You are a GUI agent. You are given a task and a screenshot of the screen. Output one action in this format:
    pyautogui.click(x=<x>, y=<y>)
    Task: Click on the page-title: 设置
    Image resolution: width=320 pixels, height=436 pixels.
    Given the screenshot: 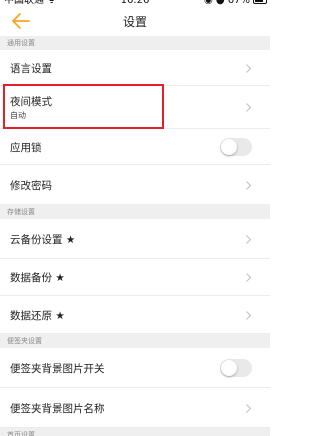 What is the action you would take?
    pyautogui.click(x=134, y=22)
    